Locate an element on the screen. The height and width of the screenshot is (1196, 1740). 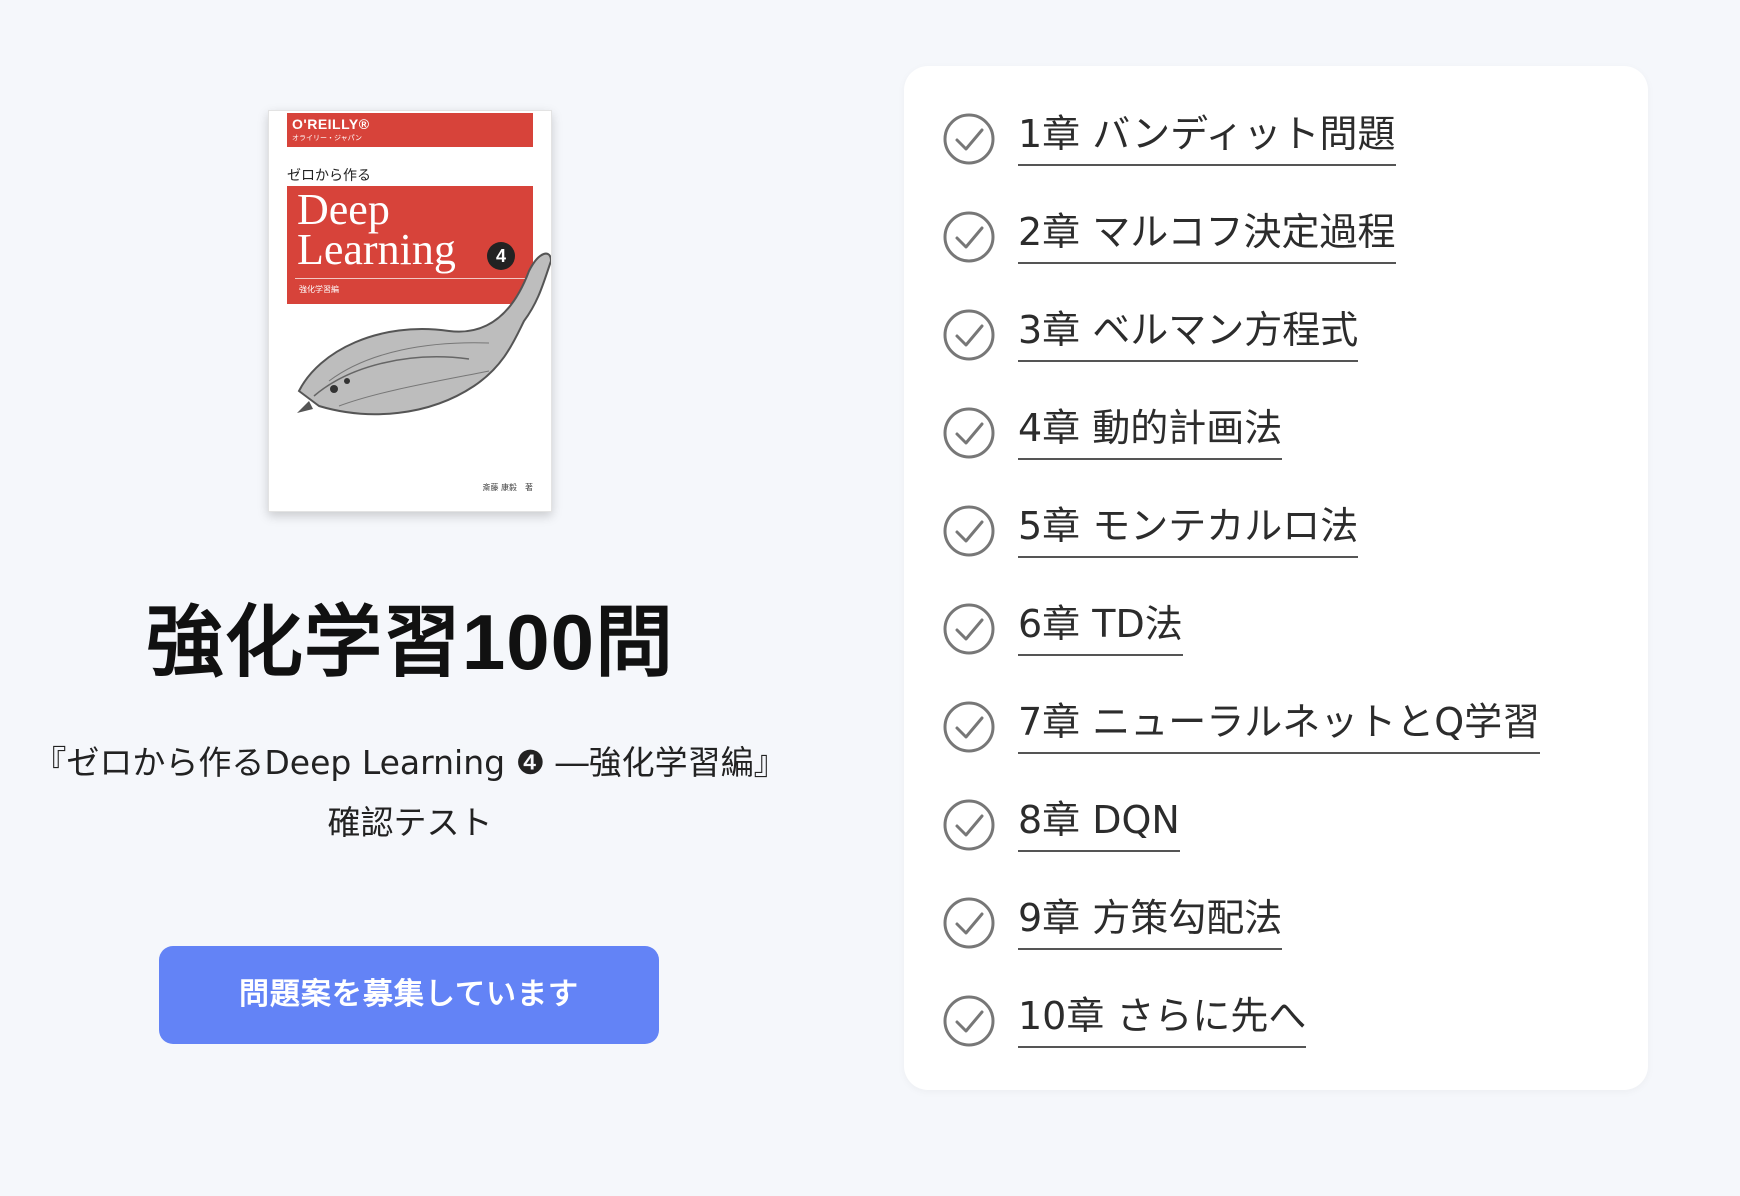
page-title: 強化学習100問 is located at coordinates (410, 642).